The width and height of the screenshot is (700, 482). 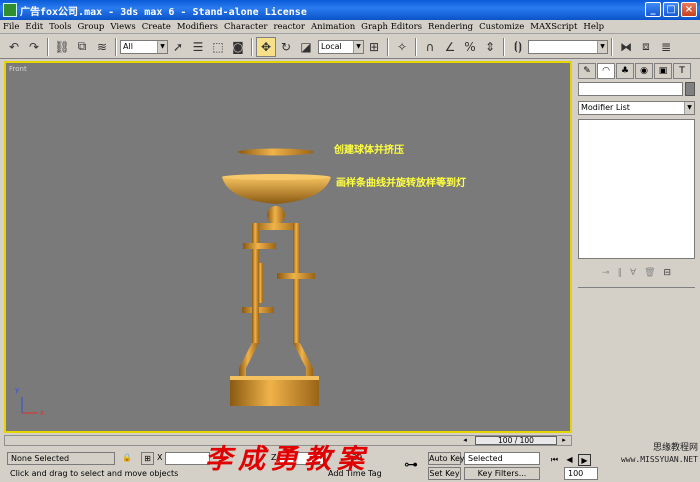 What do you see at coordinates (276, 215) in the screenshot?
I see `lamp-ball` at bounding box center [276, 215].